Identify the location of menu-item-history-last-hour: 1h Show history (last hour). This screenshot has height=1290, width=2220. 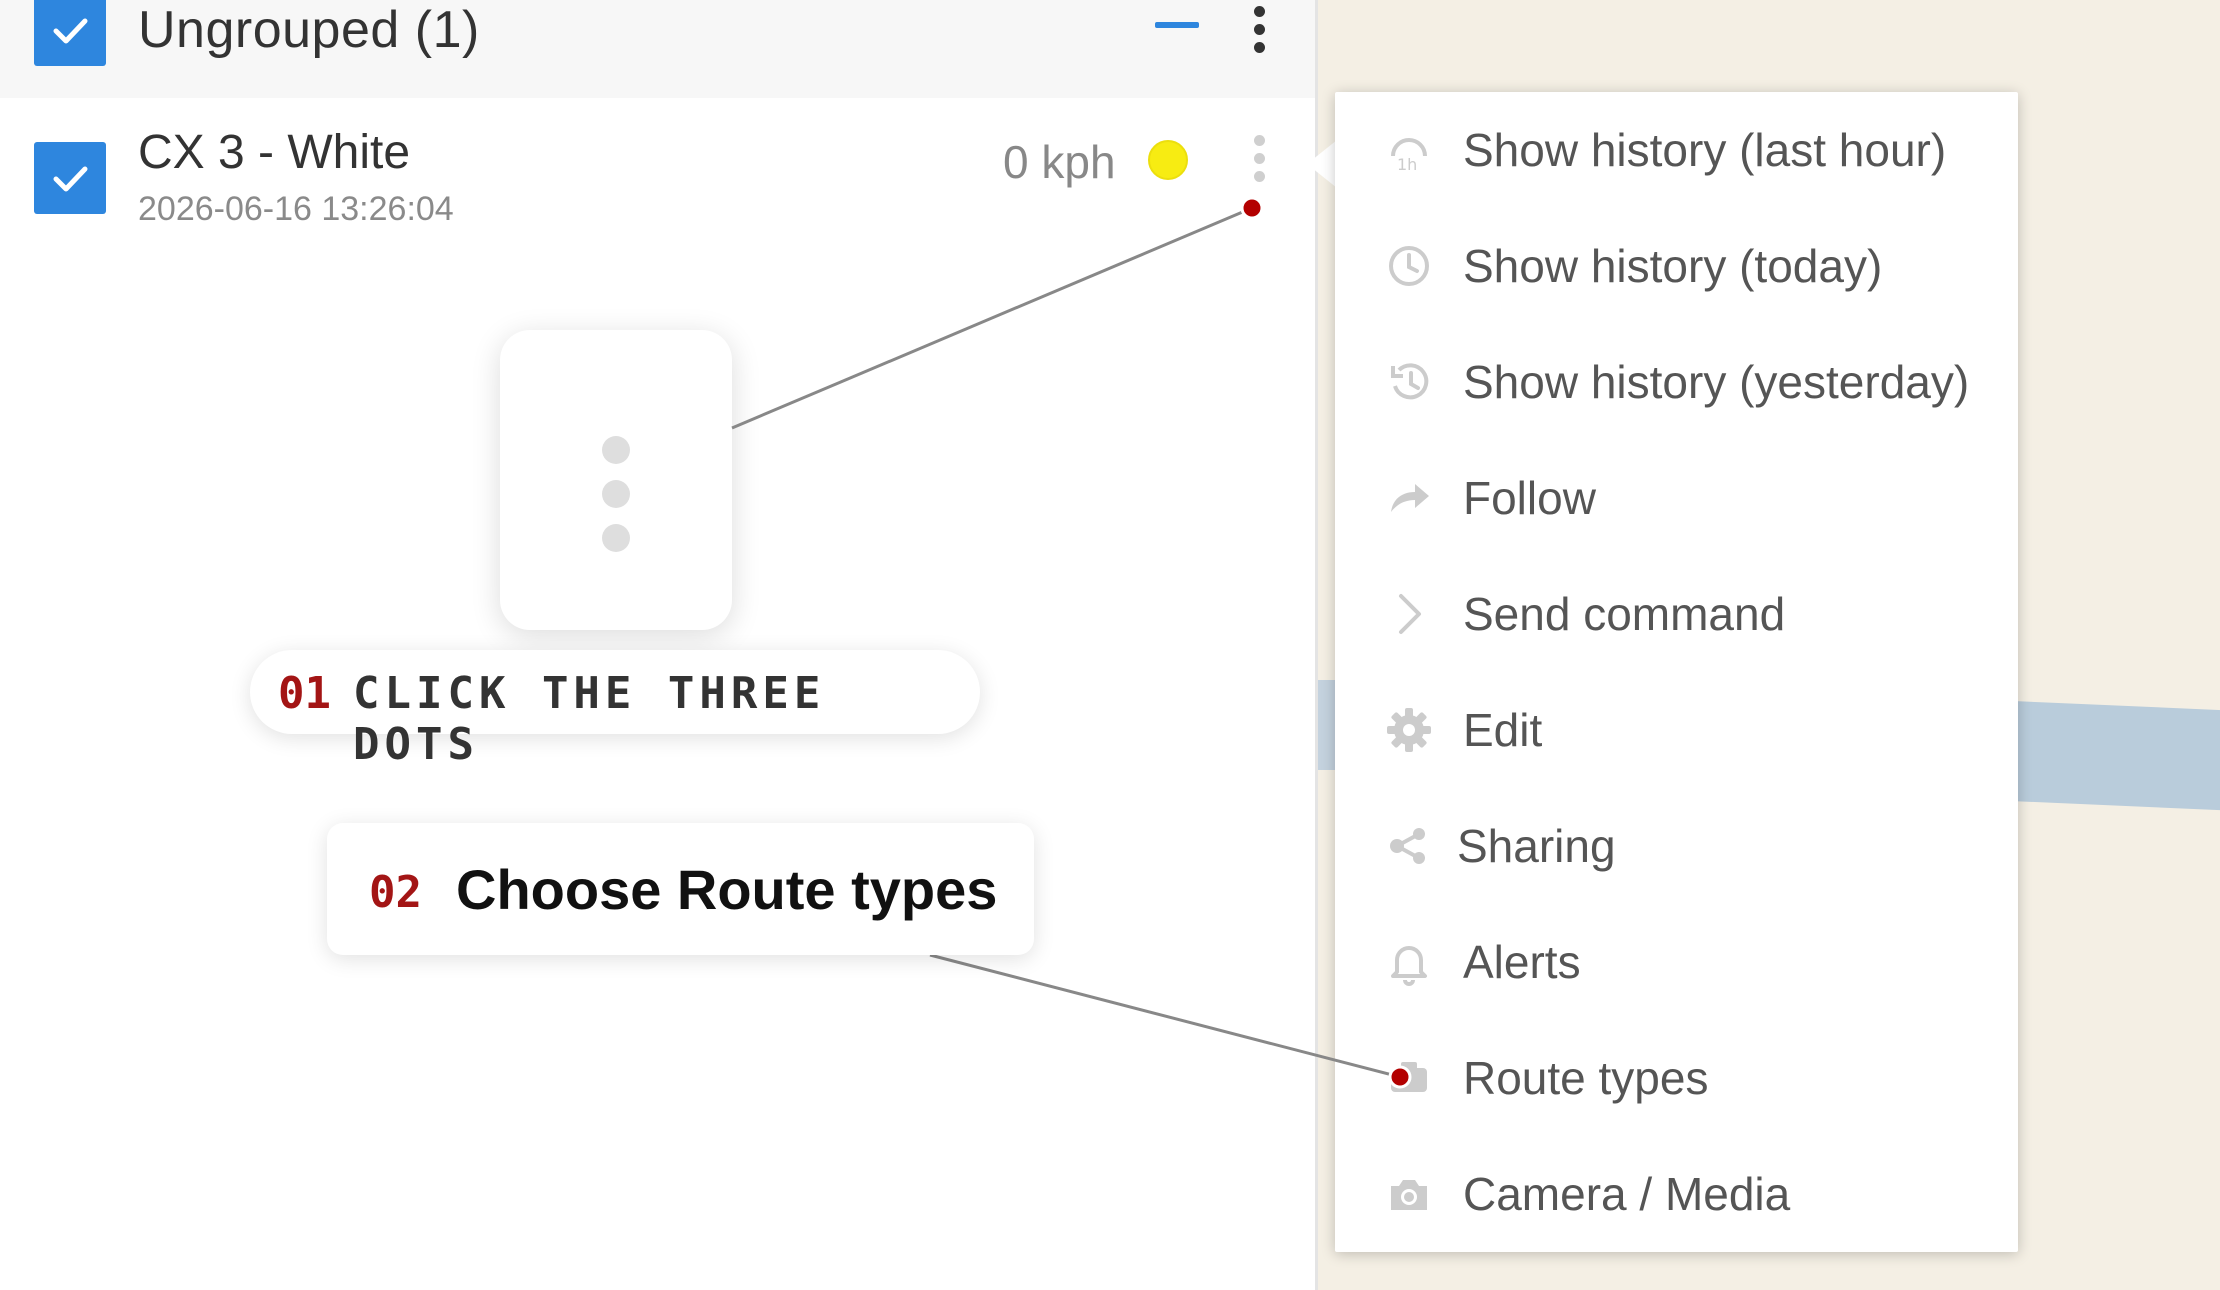
(1676, 150).